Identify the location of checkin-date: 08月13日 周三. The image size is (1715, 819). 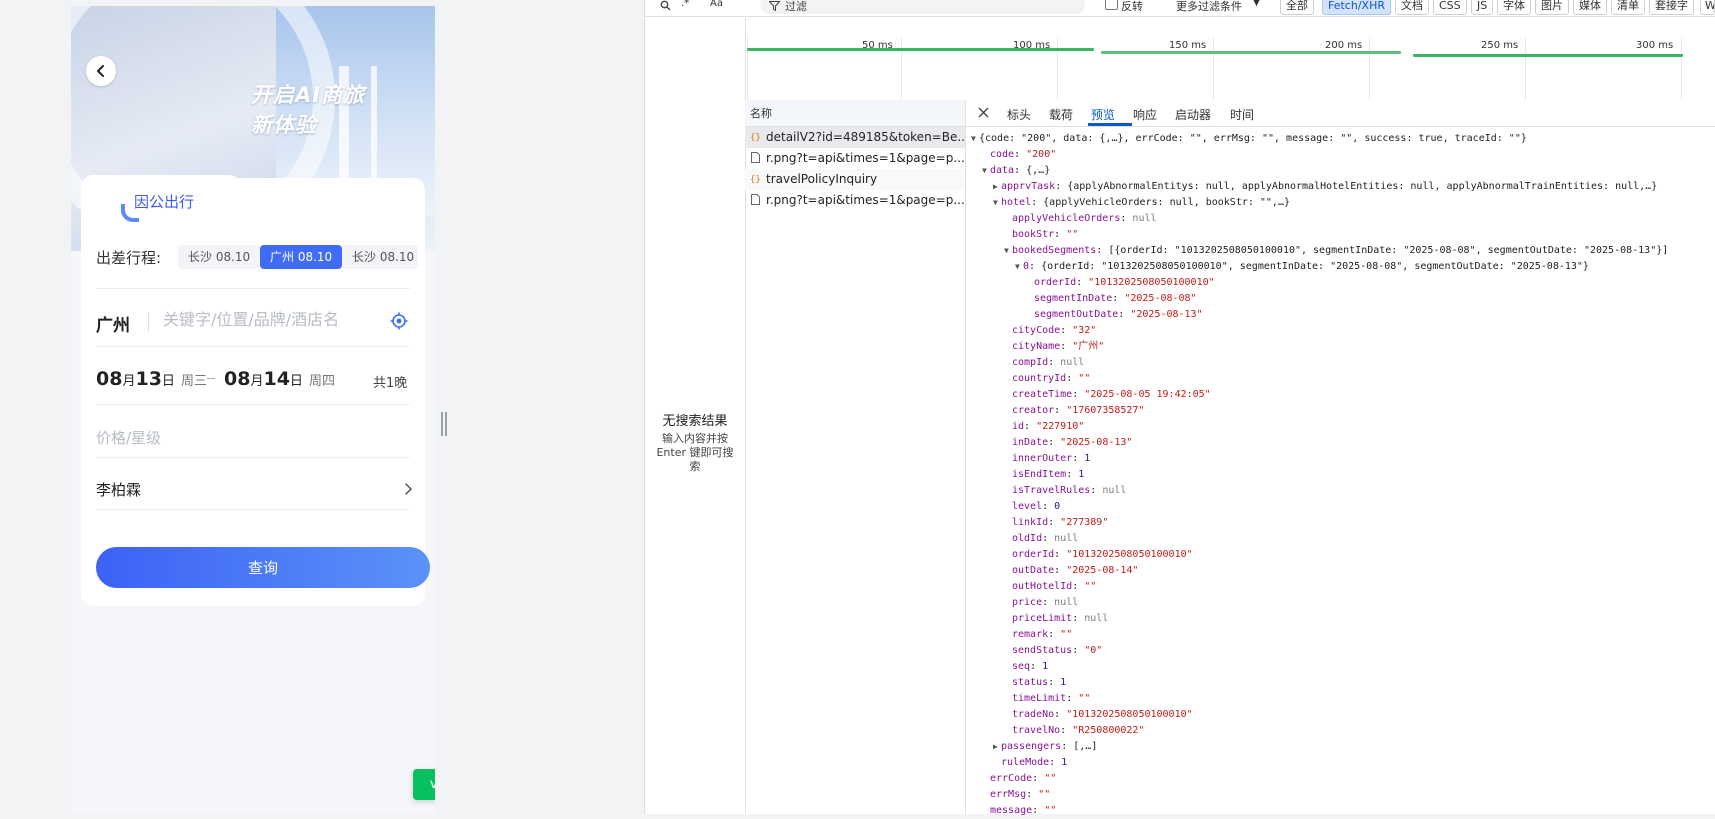
(151, 379).